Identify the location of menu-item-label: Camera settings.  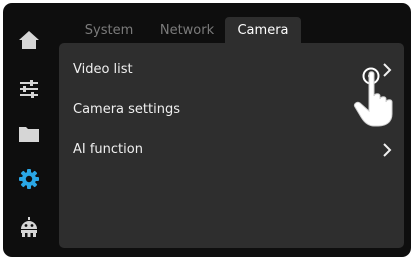
(126, 109).